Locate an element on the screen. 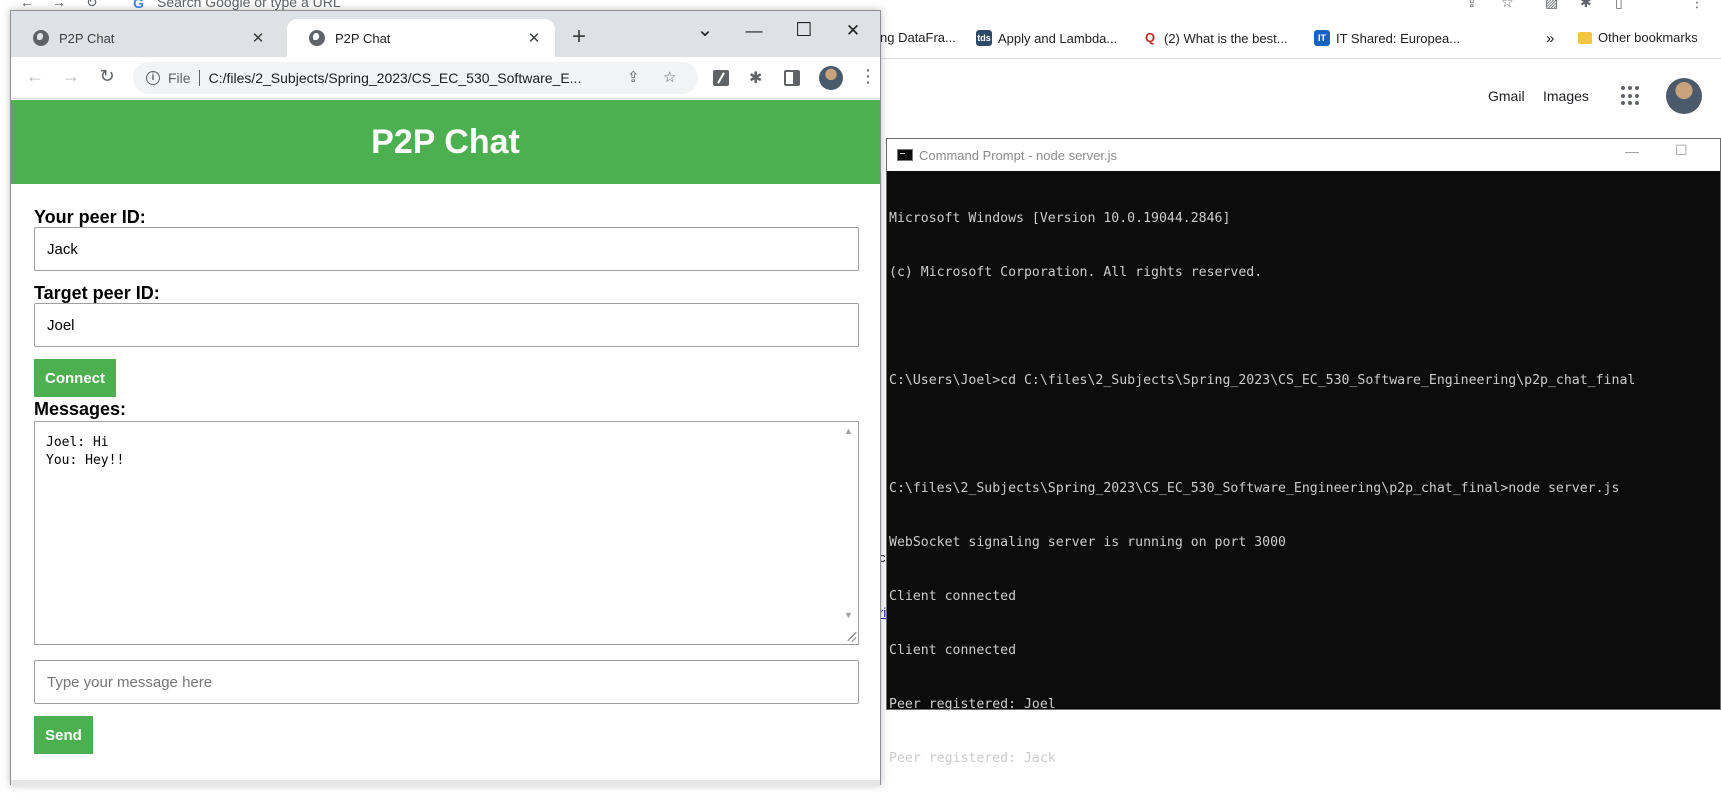  message-input: Type your message here is located at coordinates (446, 682).